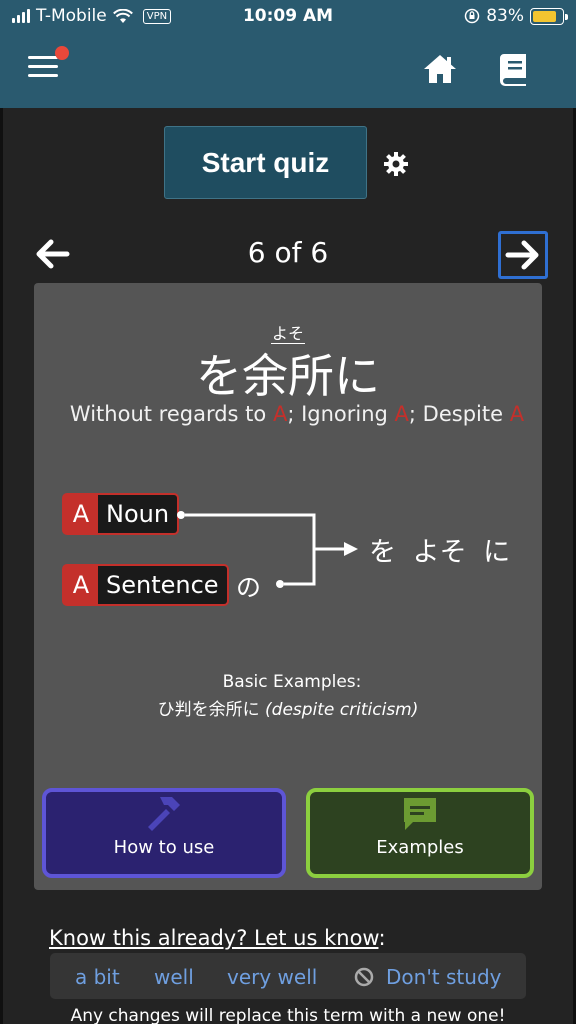 Image resolution: width=576 pixels, height=1024 pixels. What do you see at coordinates (288, 17) in the screenshot?
I see `status-bar: T-Mobile VPN 10:09 AM 83%` at bounding box center [288, 17].